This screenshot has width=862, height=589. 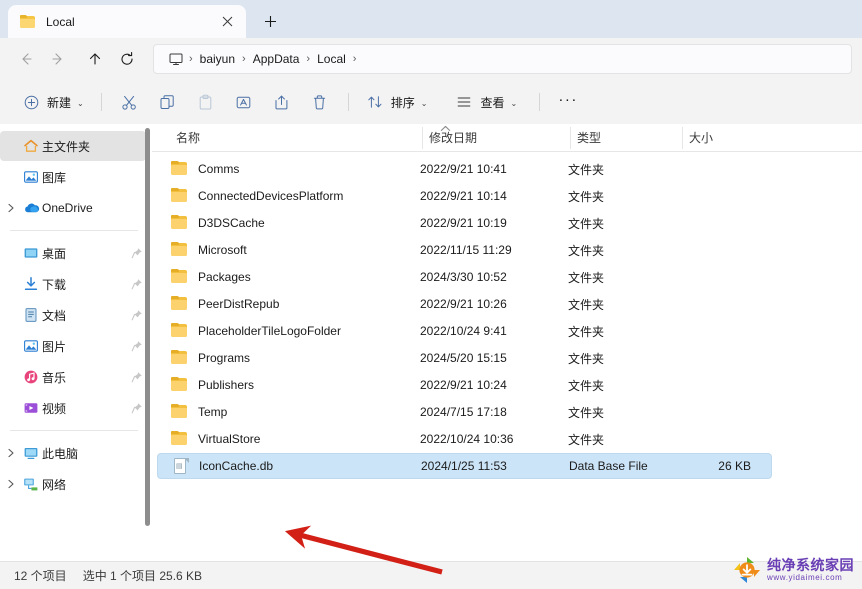 I want to click on sidebar-item-onedrive: OneDrive, so click(x=73, y=208).